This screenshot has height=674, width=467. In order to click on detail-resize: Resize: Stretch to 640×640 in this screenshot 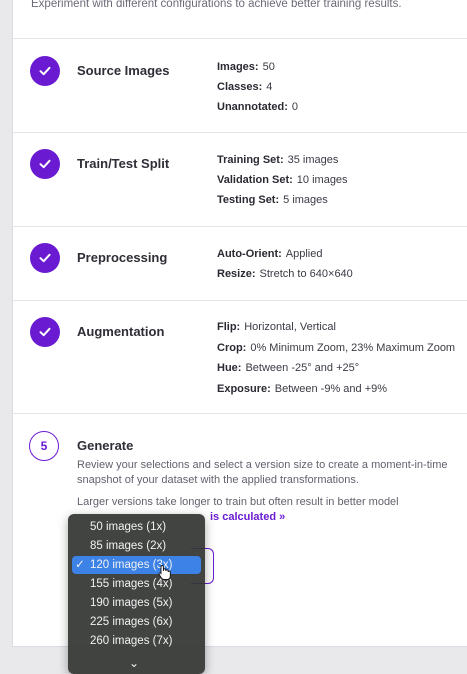, I will do `click(285, 274)`.